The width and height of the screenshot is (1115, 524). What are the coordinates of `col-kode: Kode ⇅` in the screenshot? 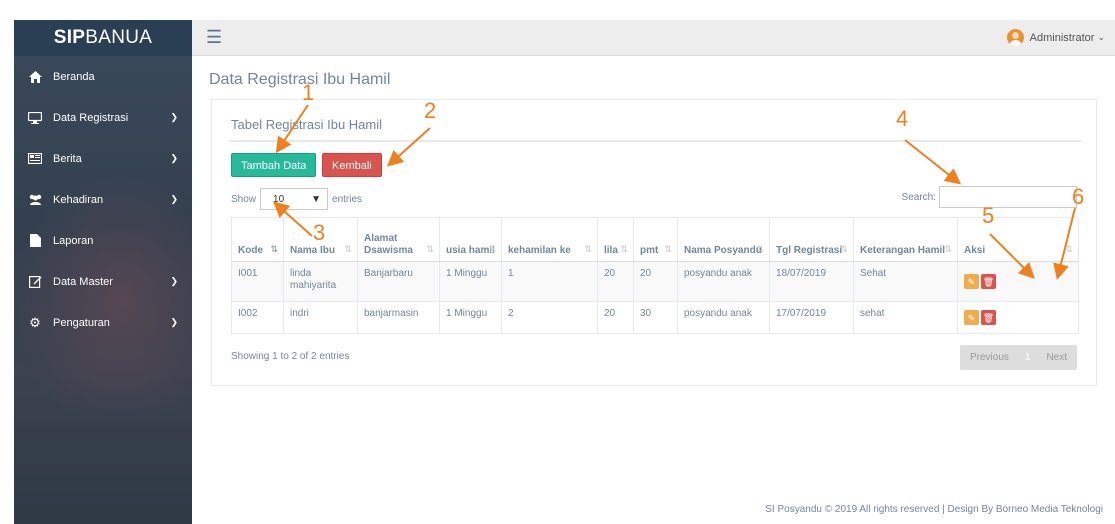 It's located at (257, 239).